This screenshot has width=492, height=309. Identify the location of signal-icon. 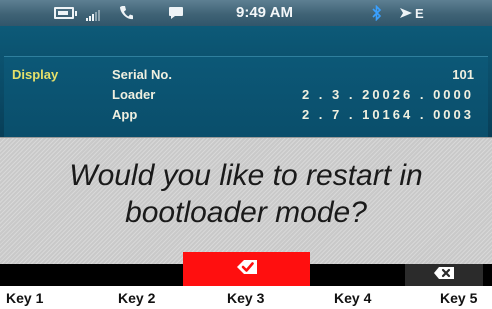
(93, 14).